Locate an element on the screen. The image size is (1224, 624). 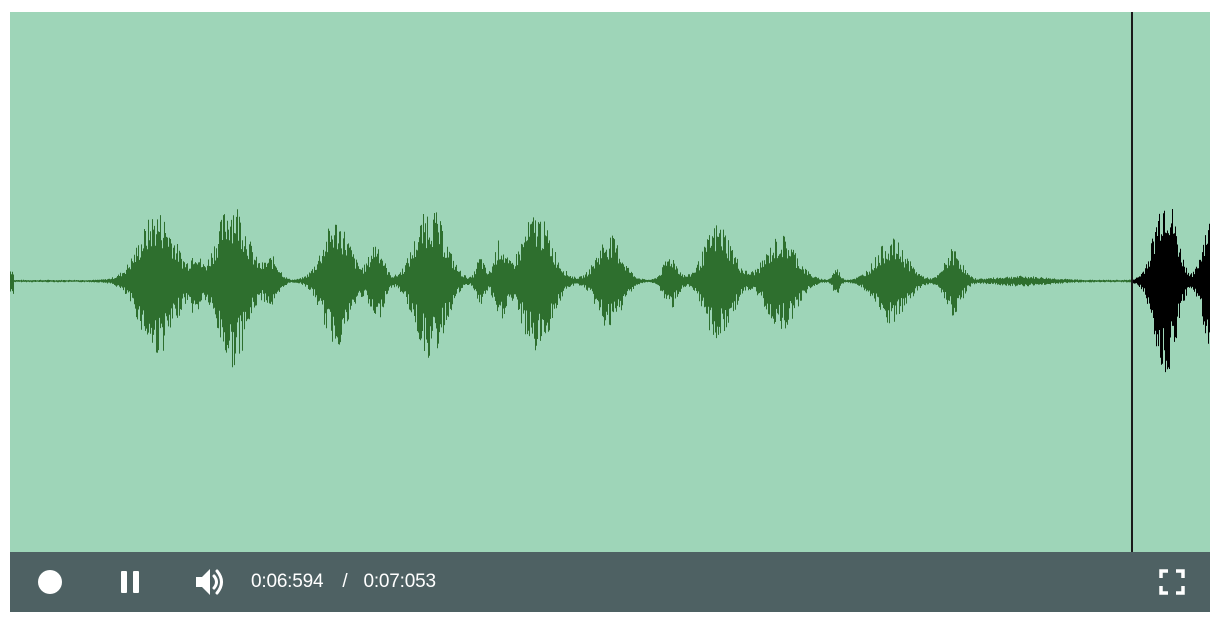
total-duration: 0:07:053 is located at coordinates (399, 581).